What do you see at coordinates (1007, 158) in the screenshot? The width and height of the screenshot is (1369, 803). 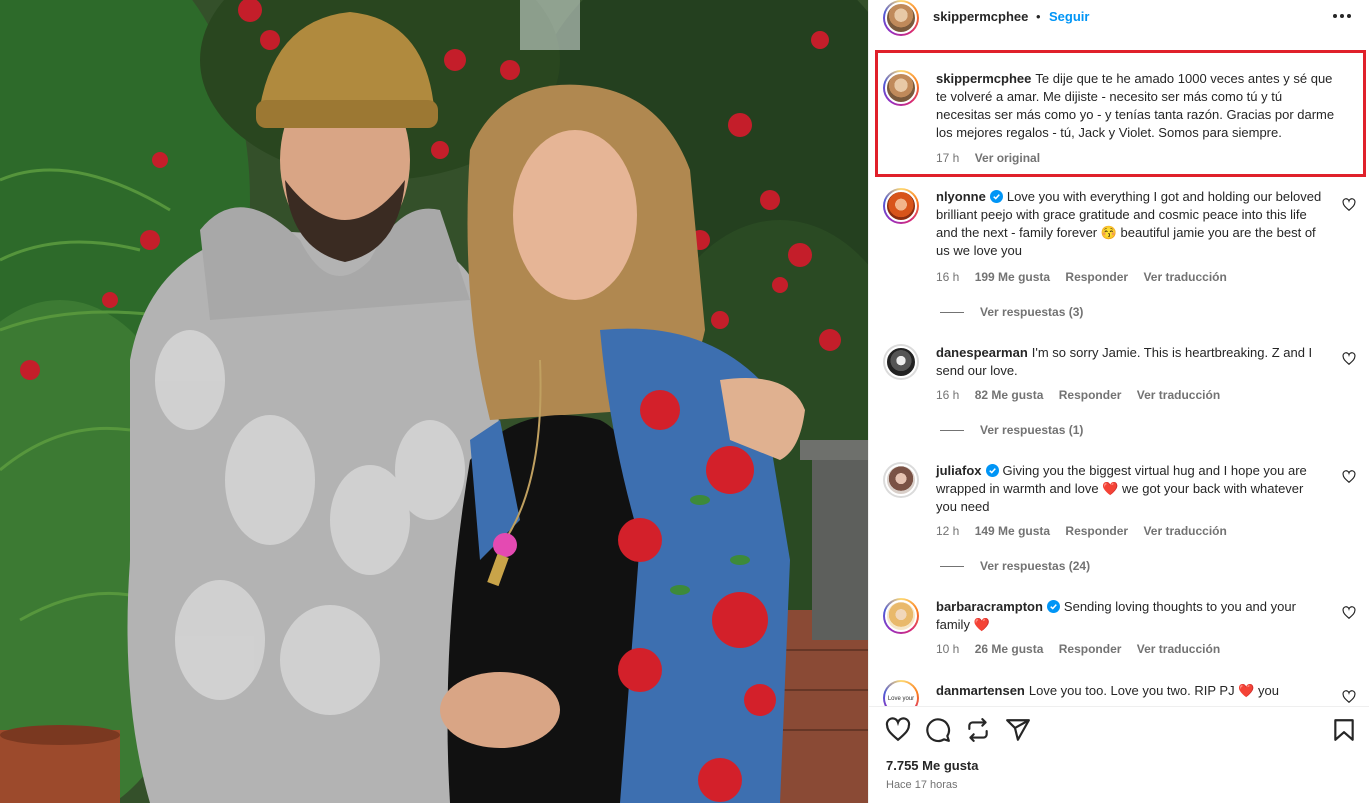 I see `see-original-link: Ver original` at bounding box center [1007, 158].